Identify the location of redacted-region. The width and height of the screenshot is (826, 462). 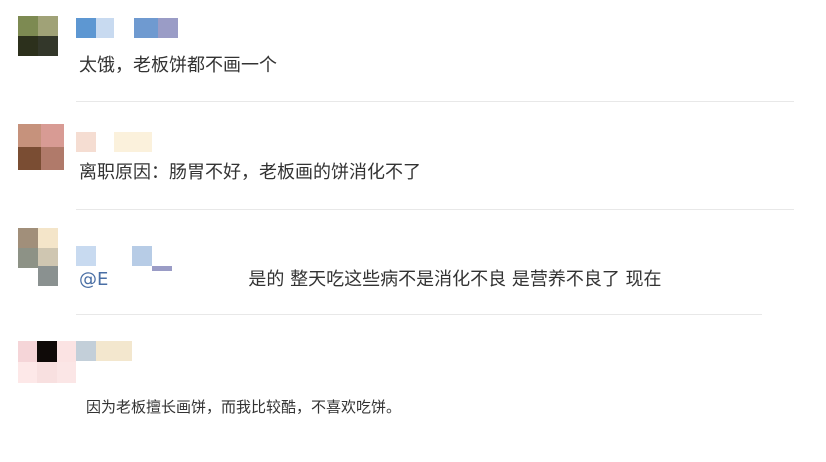
(178, 280).